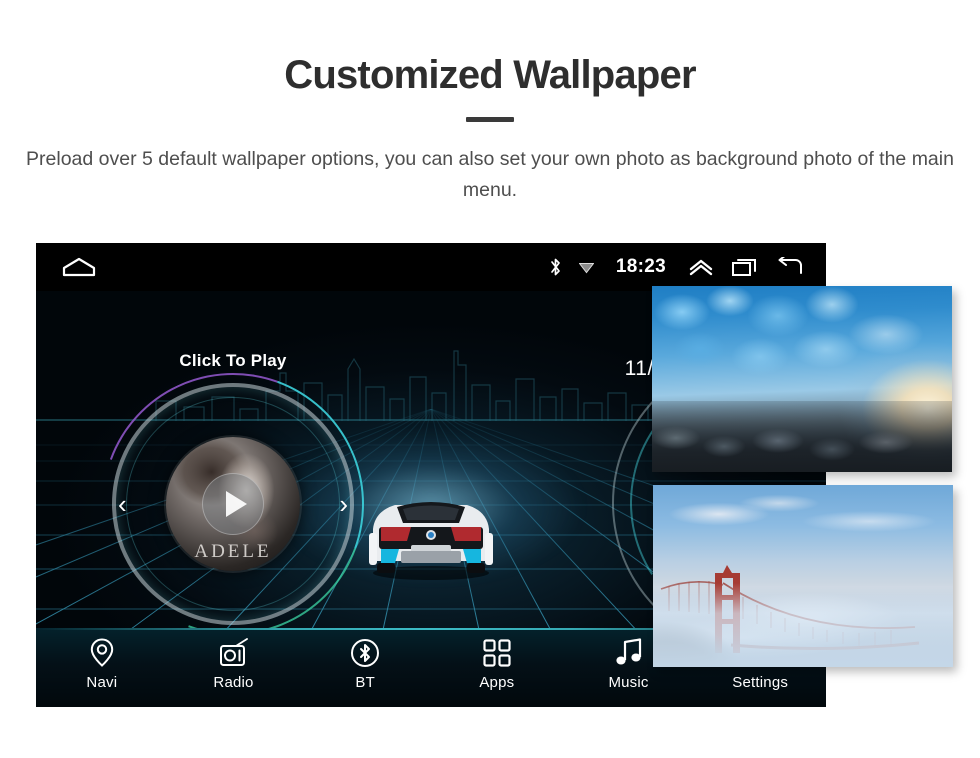  I want to click on album-artist-label: ADELE, so click(233, 551).